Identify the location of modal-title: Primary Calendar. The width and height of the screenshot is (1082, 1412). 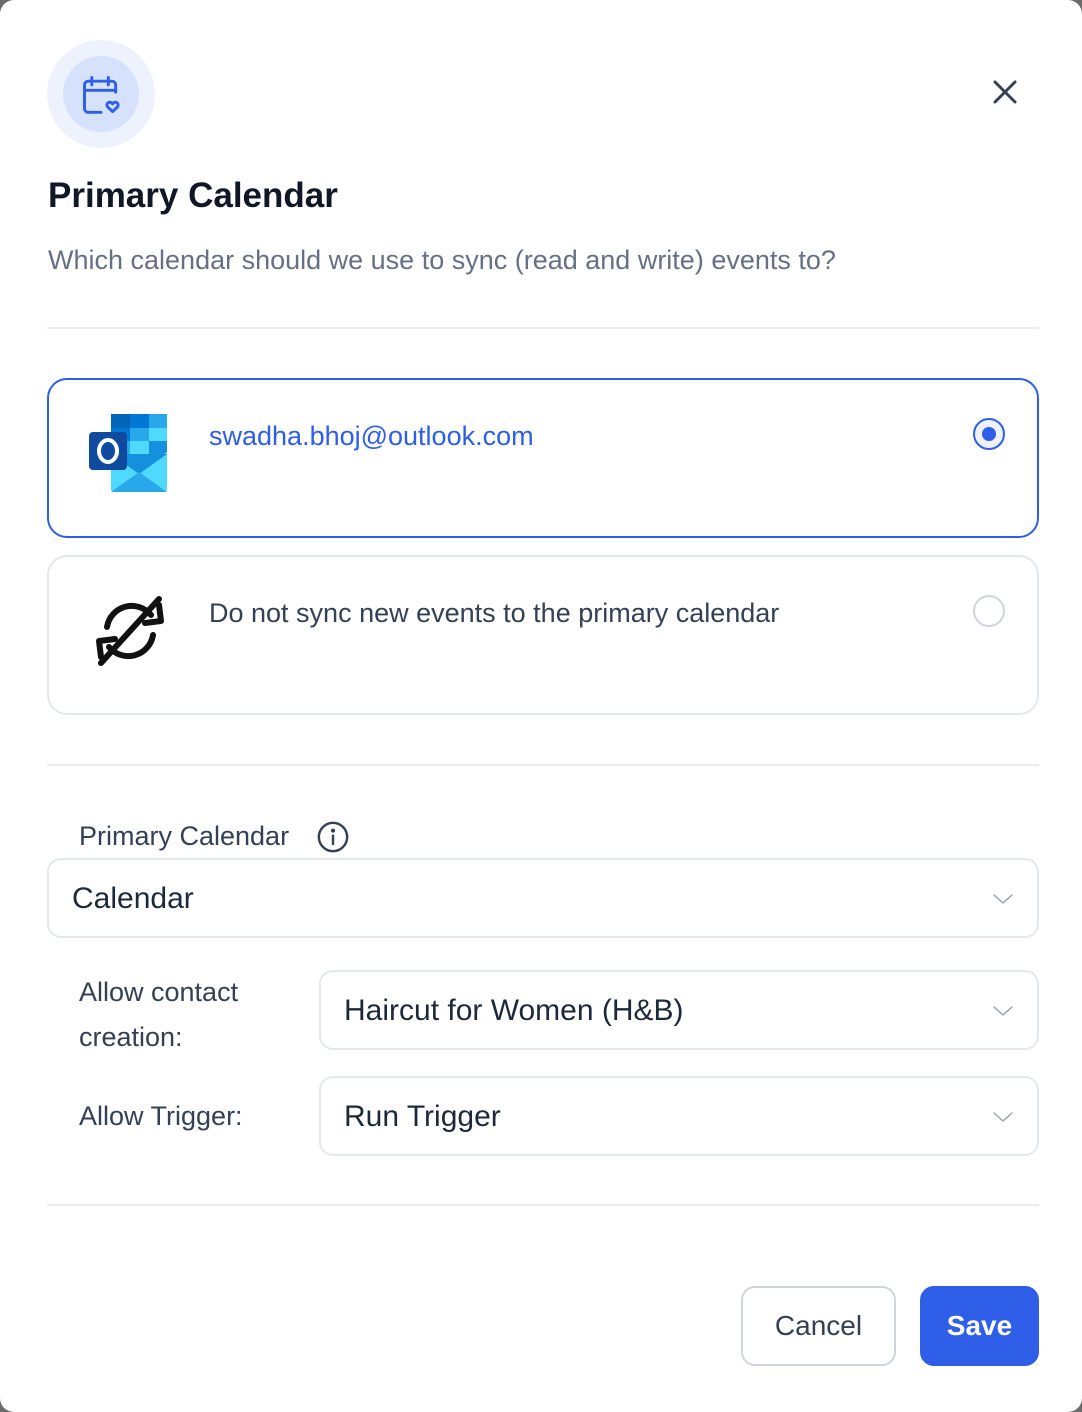
(193, 195).